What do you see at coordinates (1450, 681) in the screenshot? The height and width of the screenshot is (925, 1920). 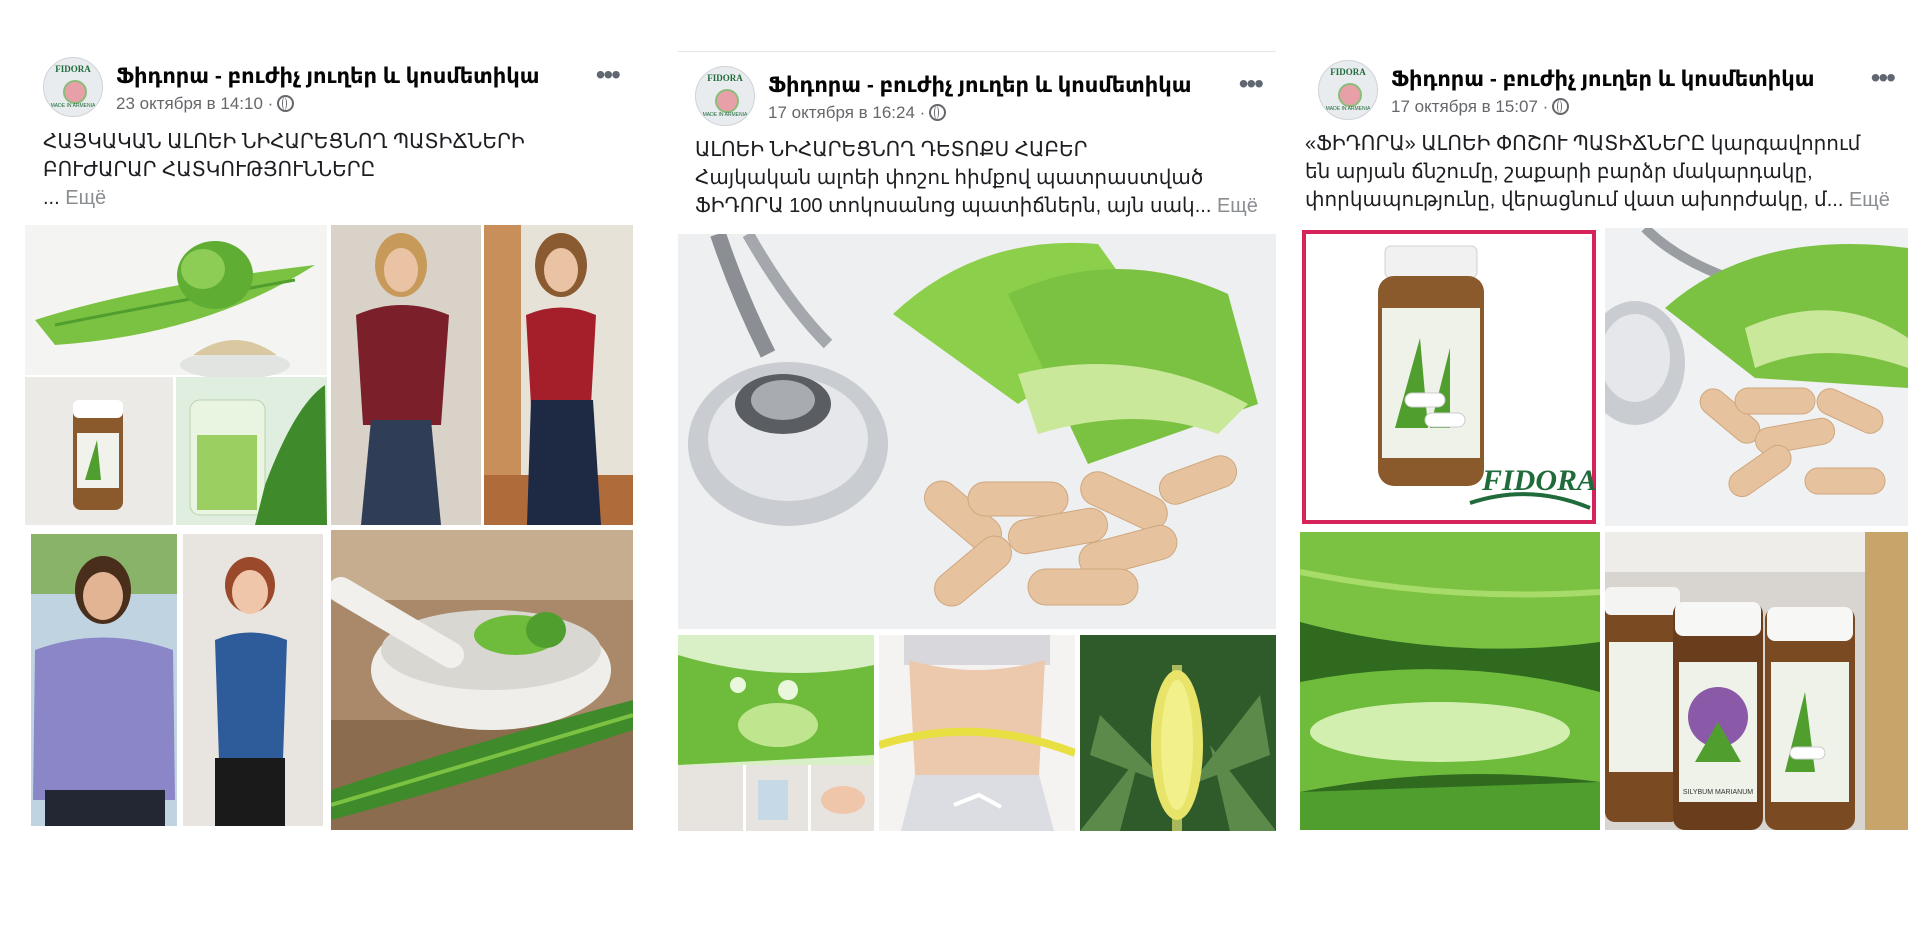 I see `aloe-leaf-macro-image` at bounding box center [1450, 681].